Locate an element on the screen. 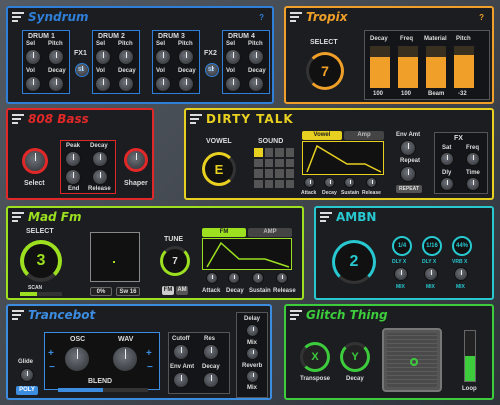 This screenshot has width=500, height=405. drum-4-decay-knob is located at coordinates (256, 84).